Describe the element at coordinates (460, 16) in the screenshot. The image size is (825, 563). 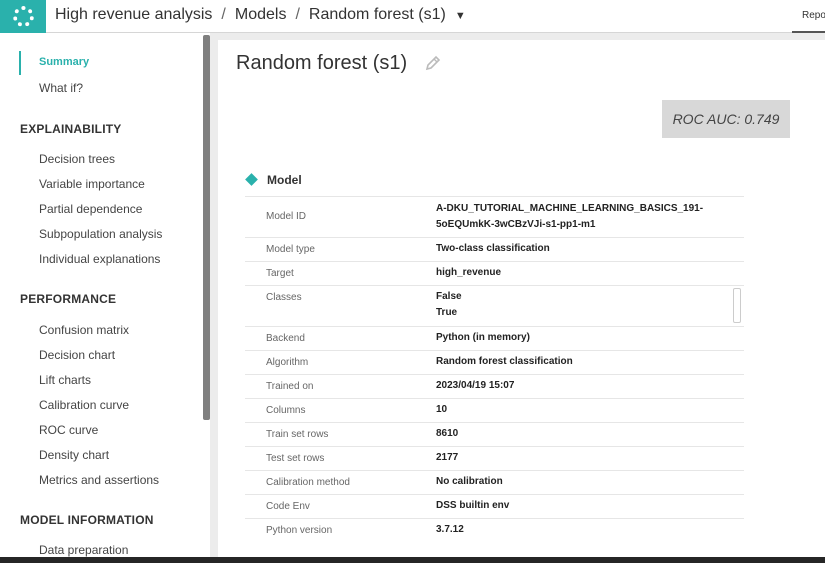
I see `chevron-down-icon: ▼` at that location.